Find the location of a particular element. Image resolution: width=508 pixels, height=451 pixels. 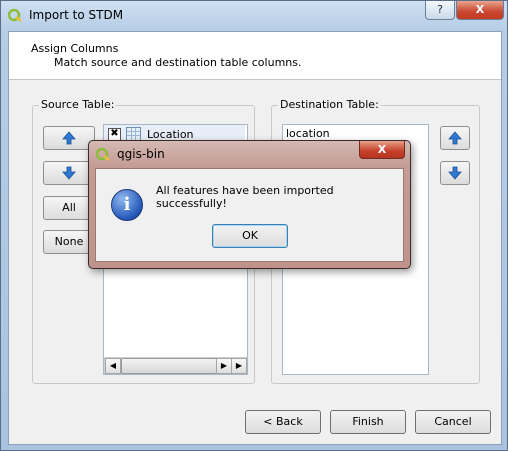

dest-move-up-button is located at coordinates (455, 138).